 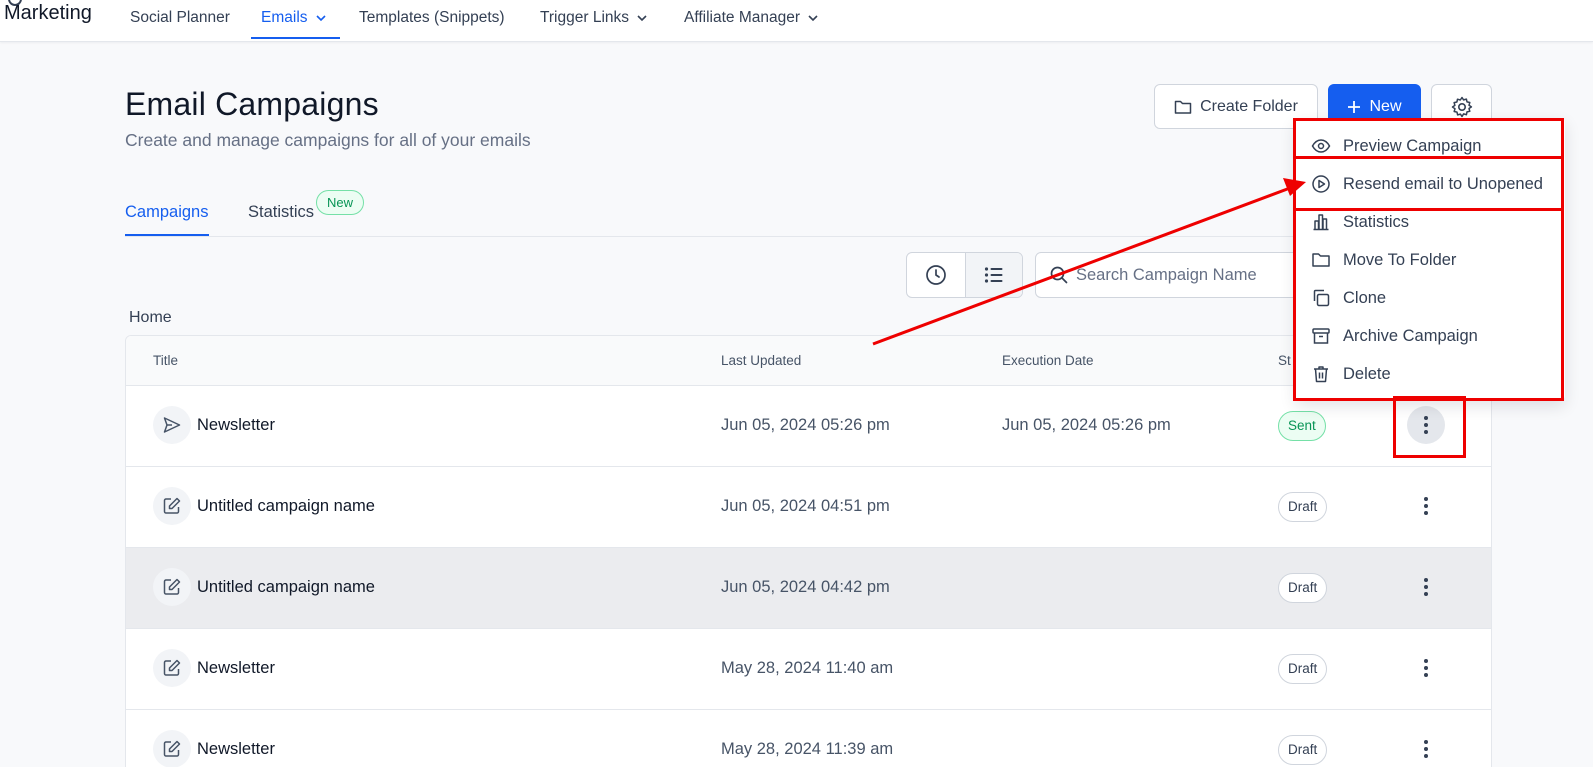 What do you see at coordinates (167, 235) in the screenshot?
I see `active-tab-indicator` at bounding box center [167, 235].